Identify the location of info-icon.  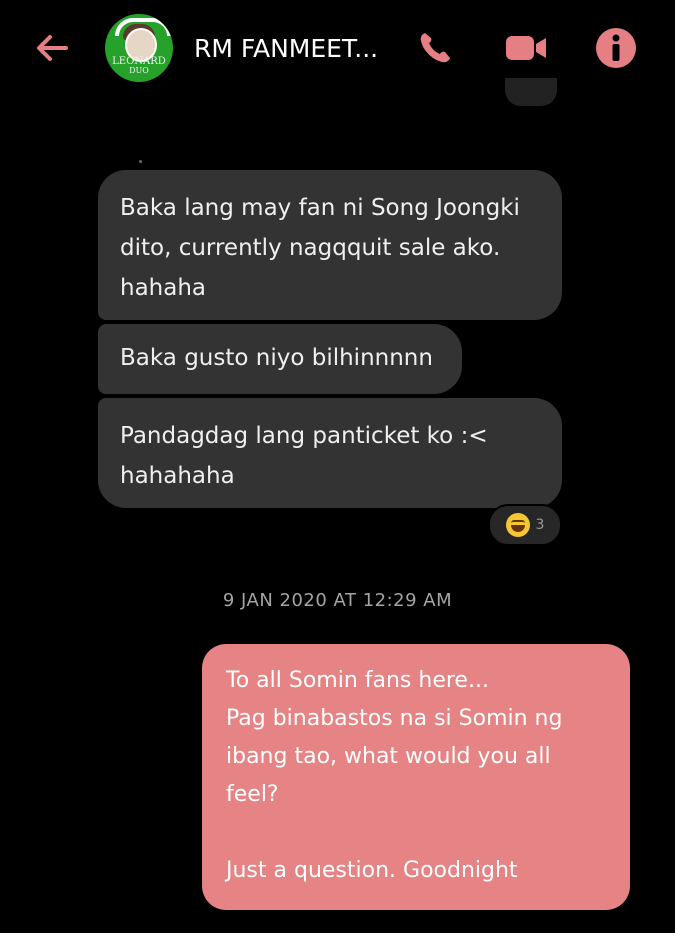
(616, 48).